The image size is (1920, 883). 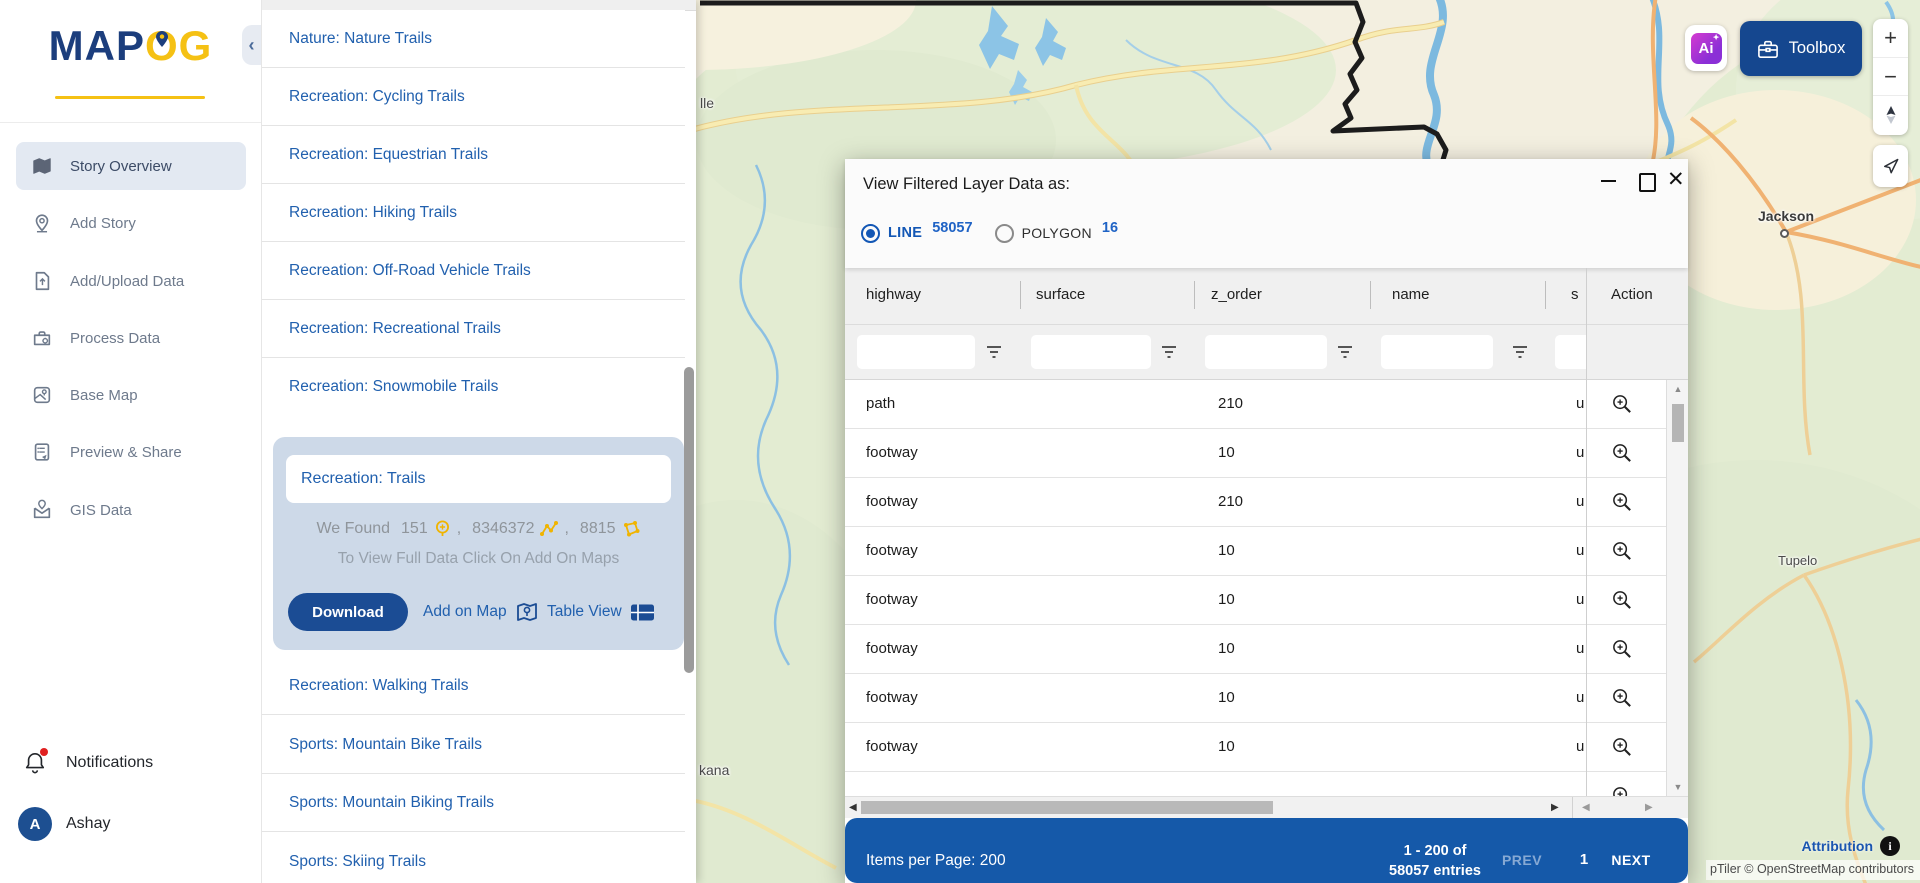 I want to click on prev-page-button: PREV, so click(x=1522, y=860).